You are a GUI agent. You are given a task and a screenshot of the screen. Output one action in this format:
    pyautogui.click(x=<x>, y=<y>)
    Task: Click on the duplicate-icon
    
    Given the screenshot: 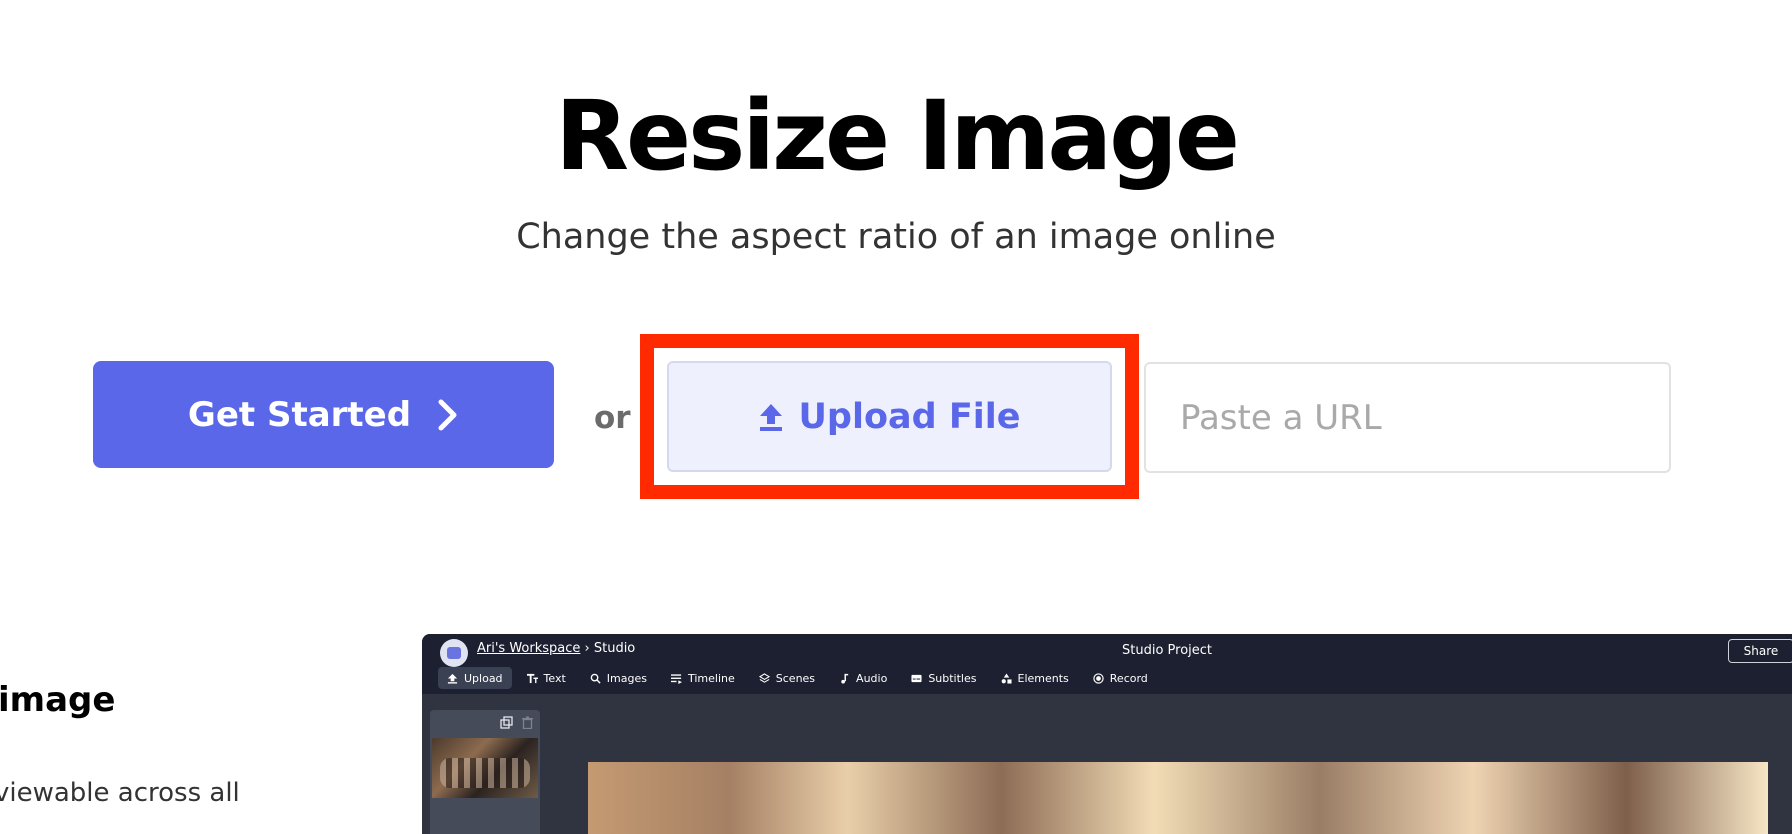 What is the action you would take?
    pyautogui.click(x=506, y=722)
    